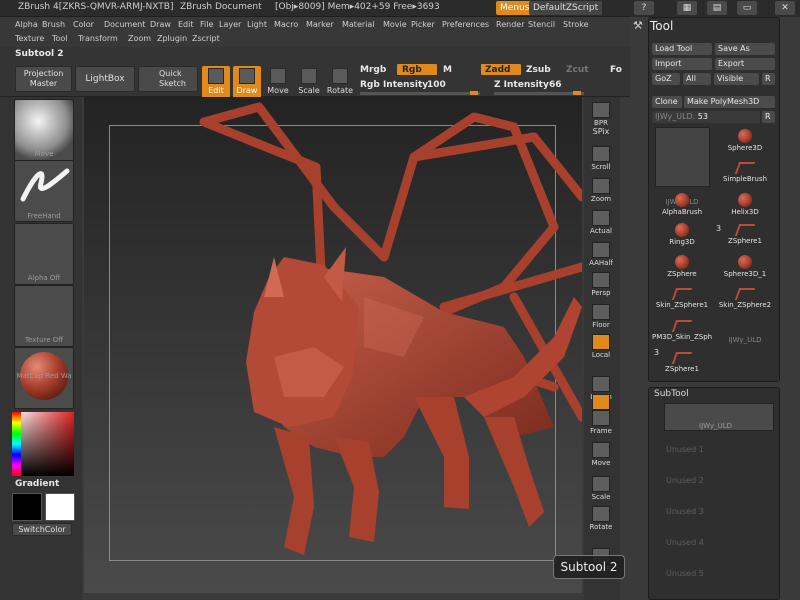 Image resolution: width=800 pixels, height=600 pixels. I want to click on menu-edit: Edit, so click(186, 24).